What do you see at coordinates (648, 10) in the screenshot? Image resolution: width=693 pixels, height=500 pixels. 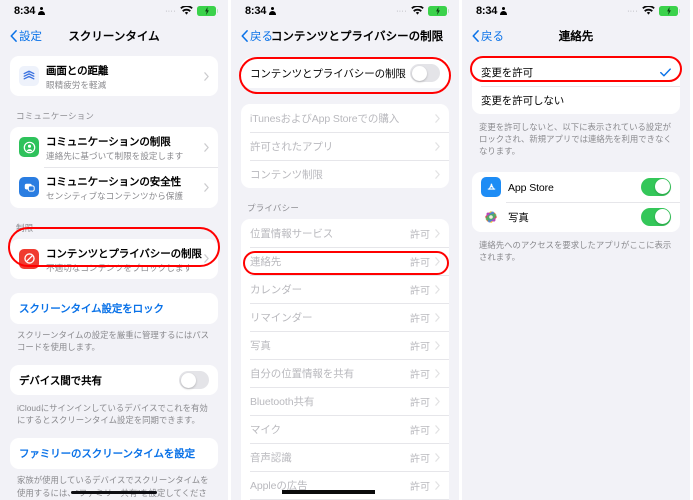 I see `wifi-icon` at bounding box center [648, 10].